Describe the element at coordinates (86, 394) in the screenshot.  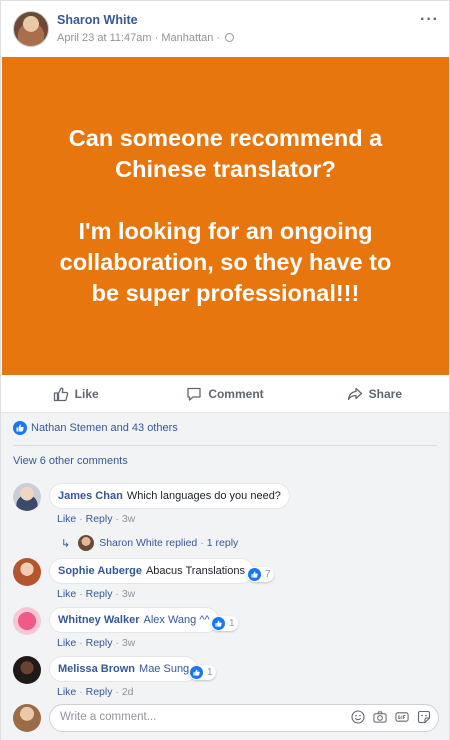
I see `like-label: Like` at that location.